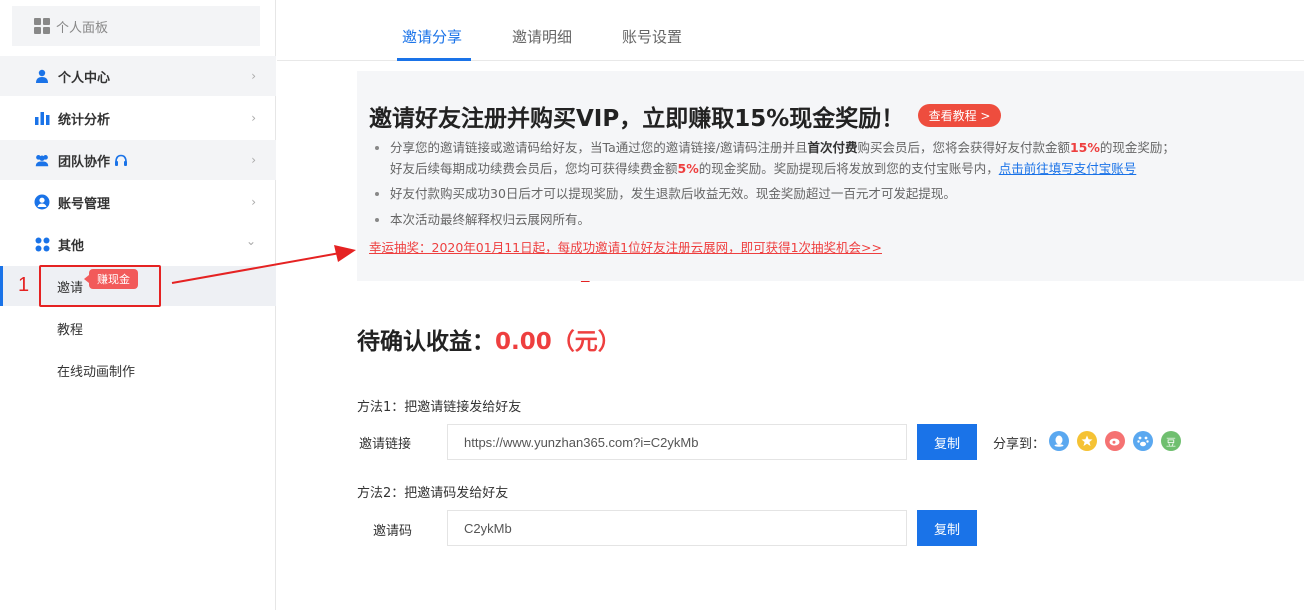 Image resolution: width=1304 pixels, height=610 pixels. Describe the element at coordinates (1087, 441) in the screenshot. I see `qzone-icon` at that location.